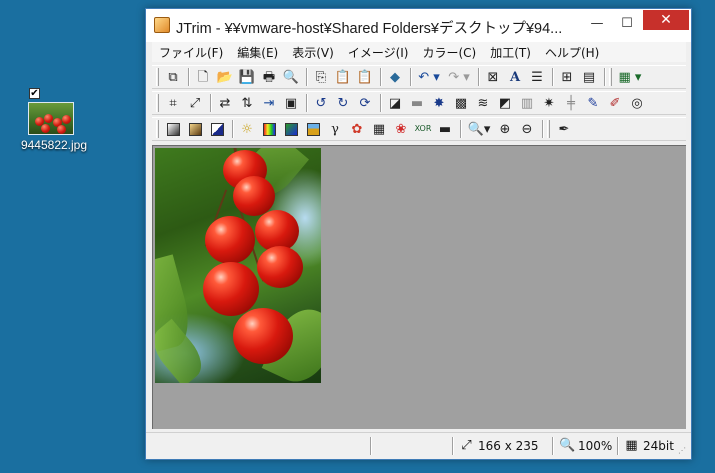 This screenshot has width=715, height=473. Describe the element at coordinates (378, 52) in the screenshot. I see `menu-image: イメージ(I)` at that location.